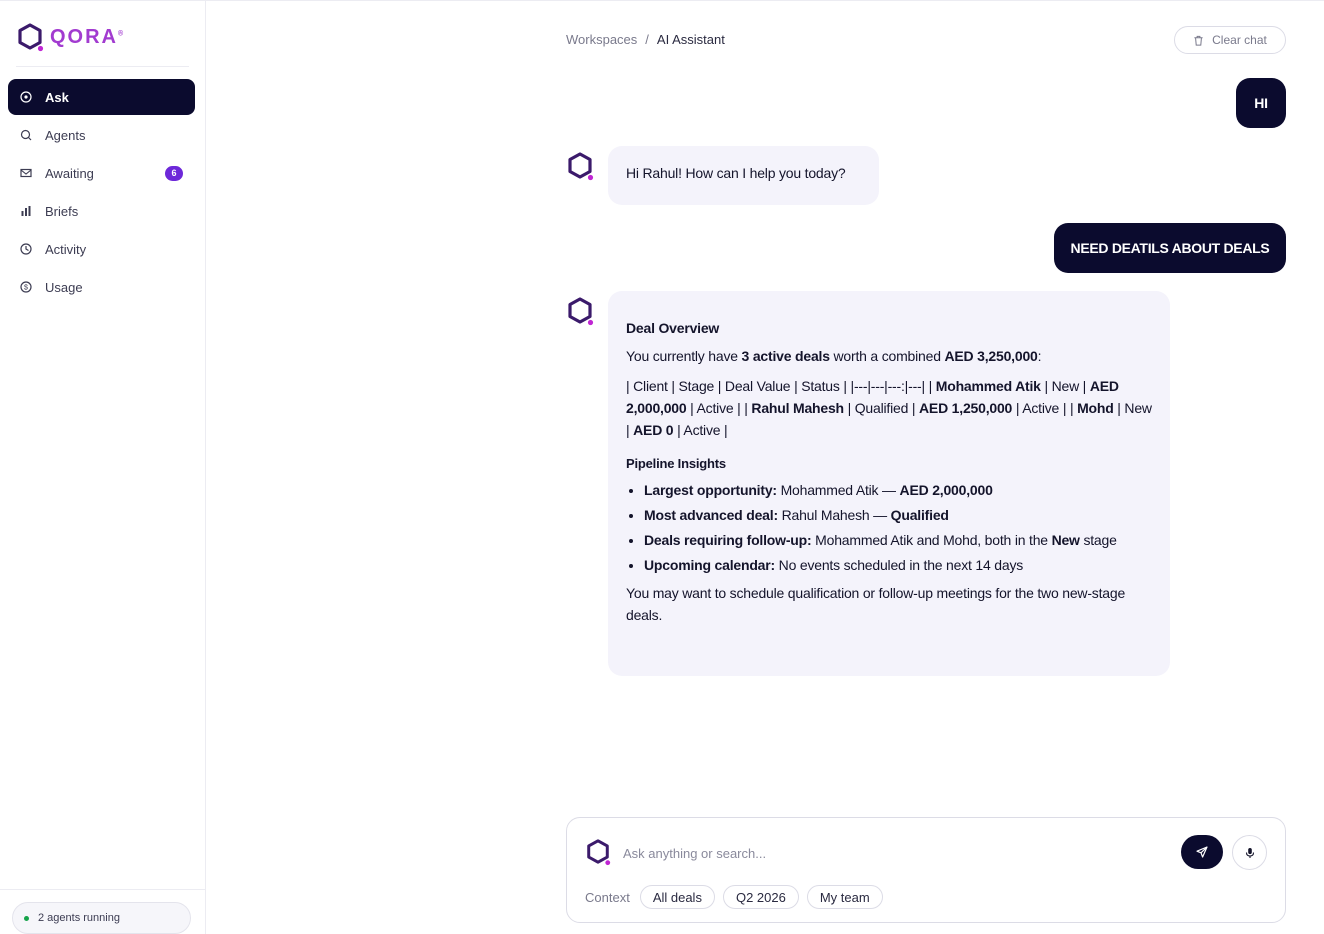 The height and width of the screenshot is (934, 1324). I want to click on user-message: NEED DEATILS ABOUT DEALS, so click(1170, 248).